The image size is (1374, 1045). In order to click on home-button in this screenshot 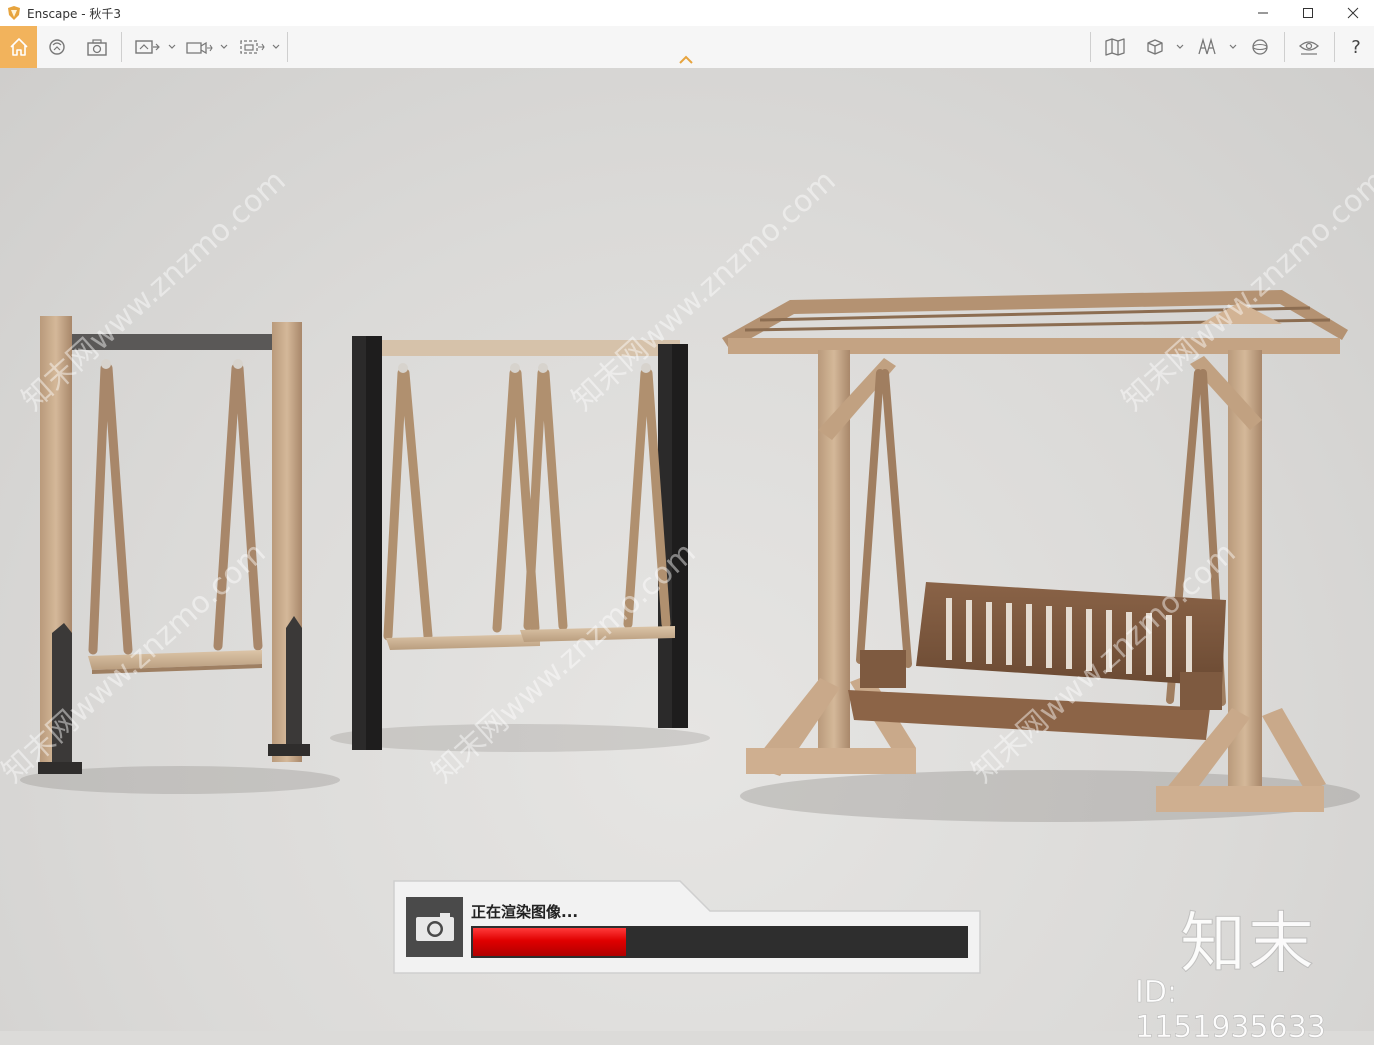, I will do `click(18, 47)`.